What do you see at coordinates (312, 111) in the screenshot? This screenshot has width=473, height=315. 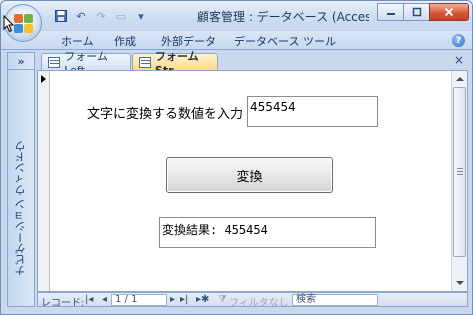 I see `number-input: 455454` at bounding box center [312, 111].